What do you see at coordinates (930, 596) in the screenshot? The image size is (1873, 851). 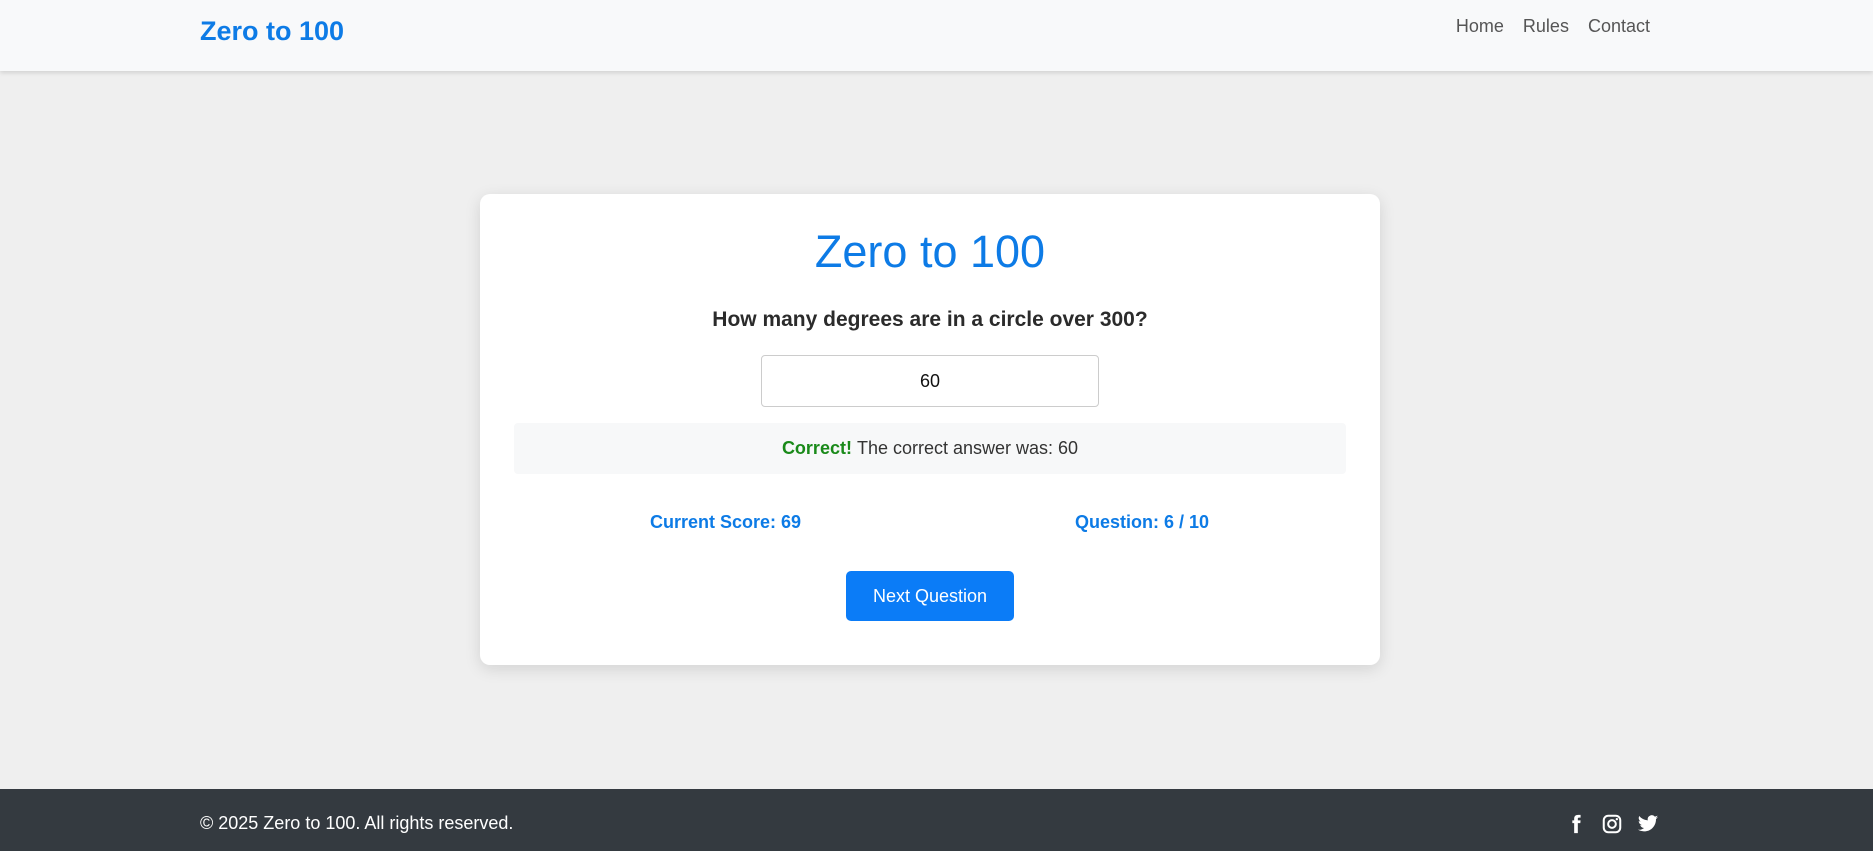 I see `next-question-button: Next Question` at bounding box center [930, 596].